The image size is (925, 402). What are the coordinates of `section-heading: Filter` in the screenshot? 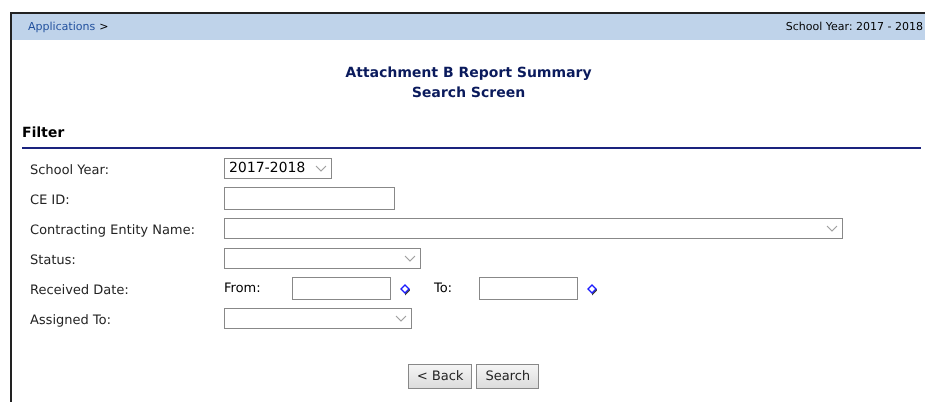 It's located at (43, 133).